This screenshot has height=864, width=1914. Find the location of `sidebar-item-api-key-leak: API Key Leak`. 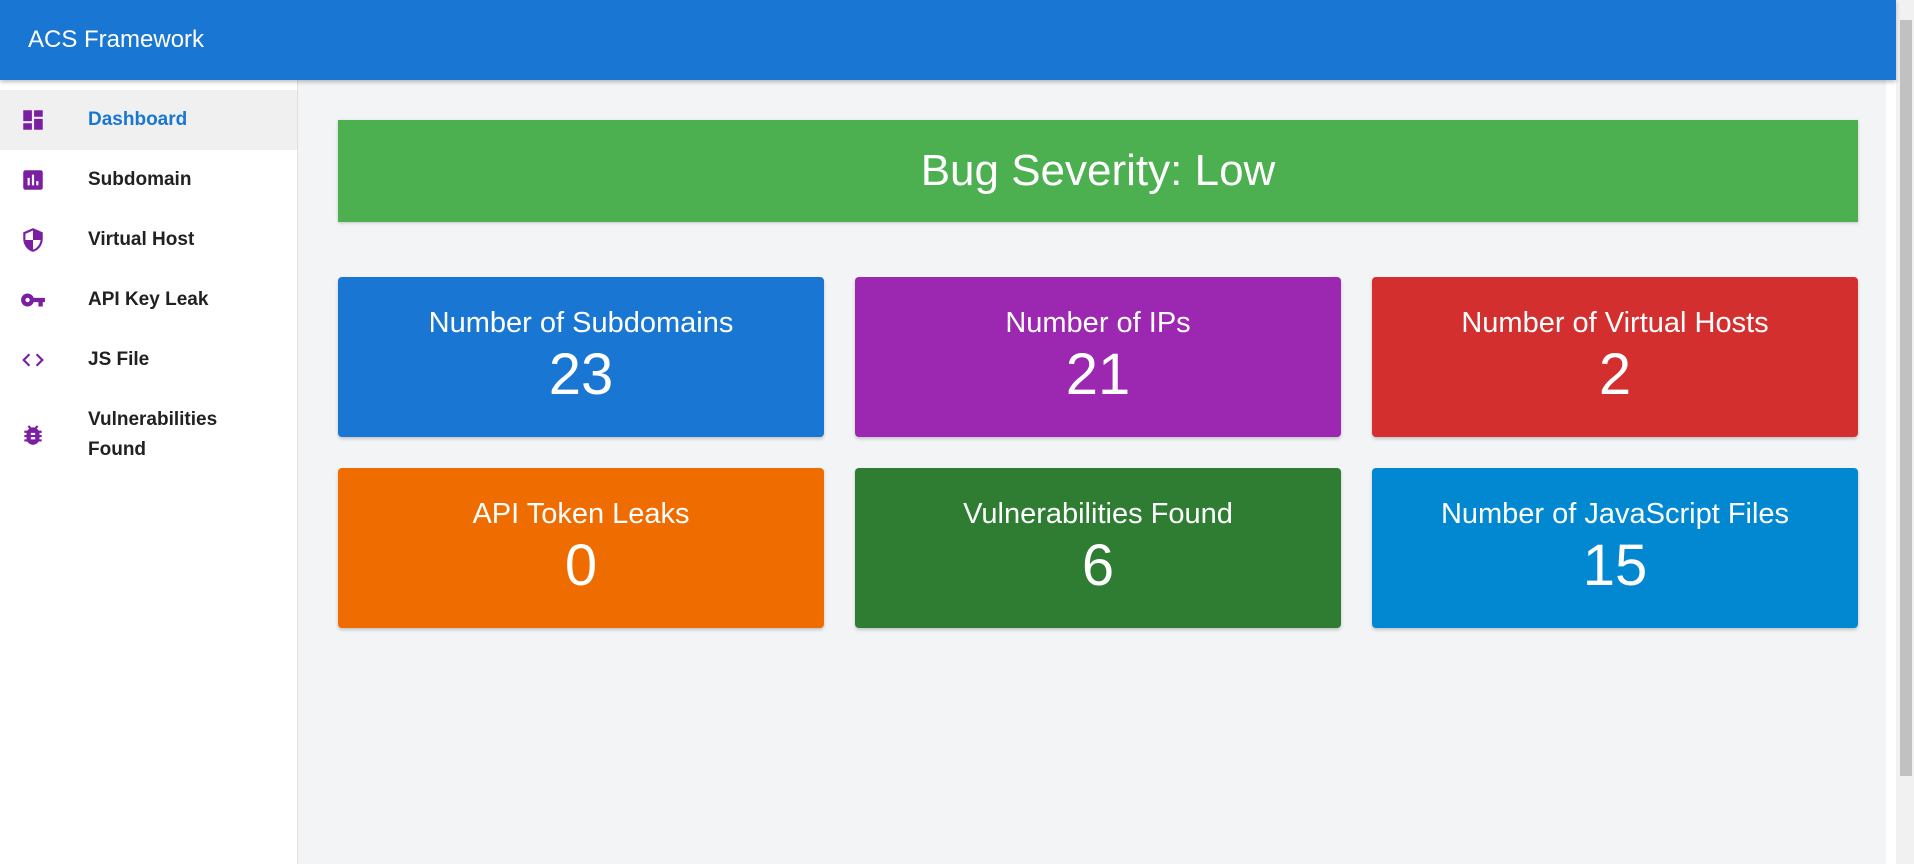

sidebar-item-api-key-leak: API Key Leak is located at coordinates (148, 300).